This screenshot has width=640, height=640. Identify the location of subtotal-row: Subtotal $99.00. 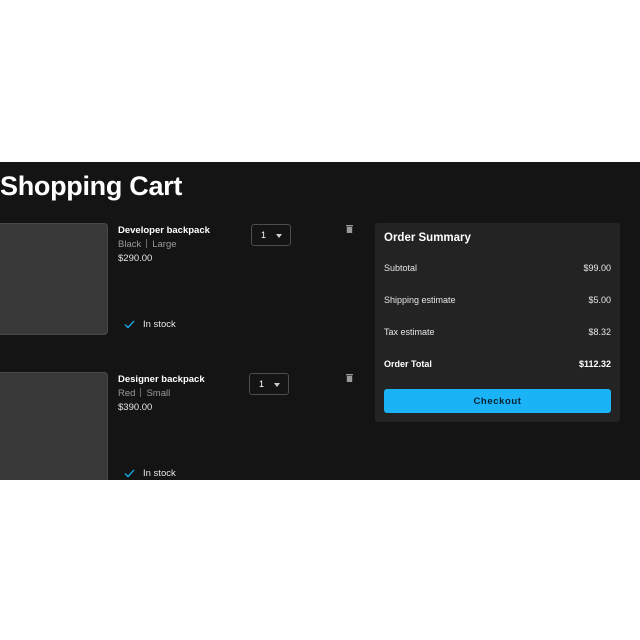
(497, 268).